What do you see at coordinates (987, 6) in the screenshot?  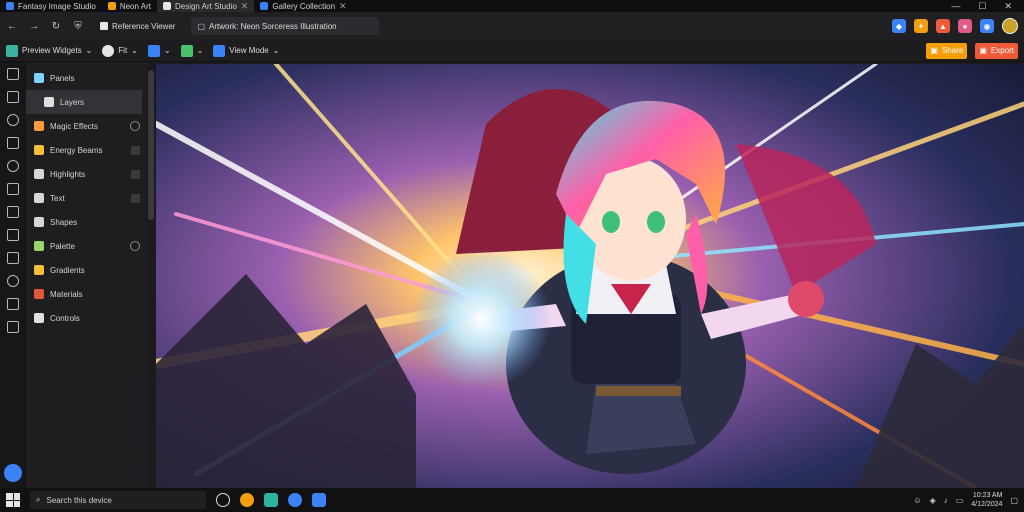 I see `window-controls: — ☐ ✕` at bounding box center [987, 6].